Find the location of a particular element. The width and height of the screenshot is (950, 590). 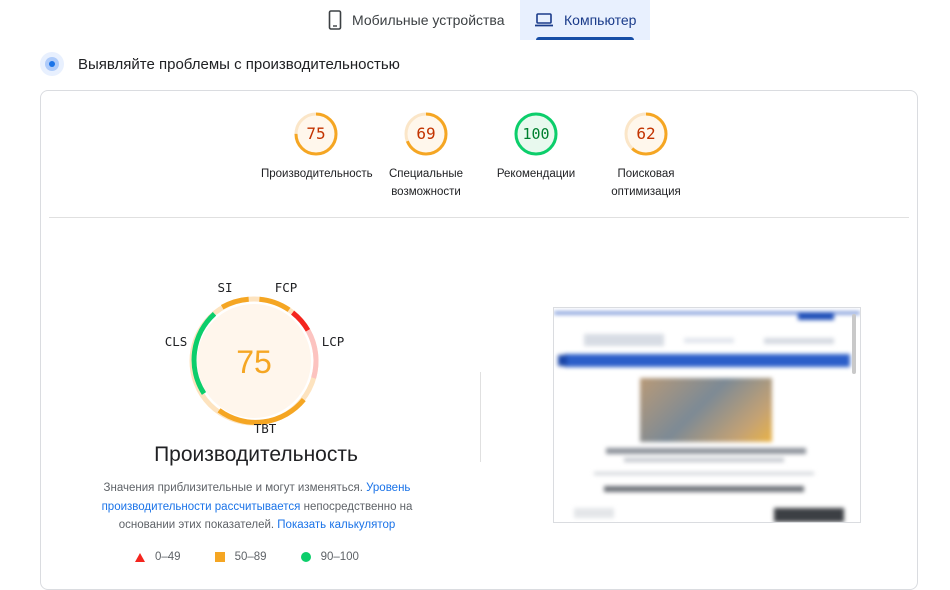

vertical-divider is located at coordinates (480, 417).